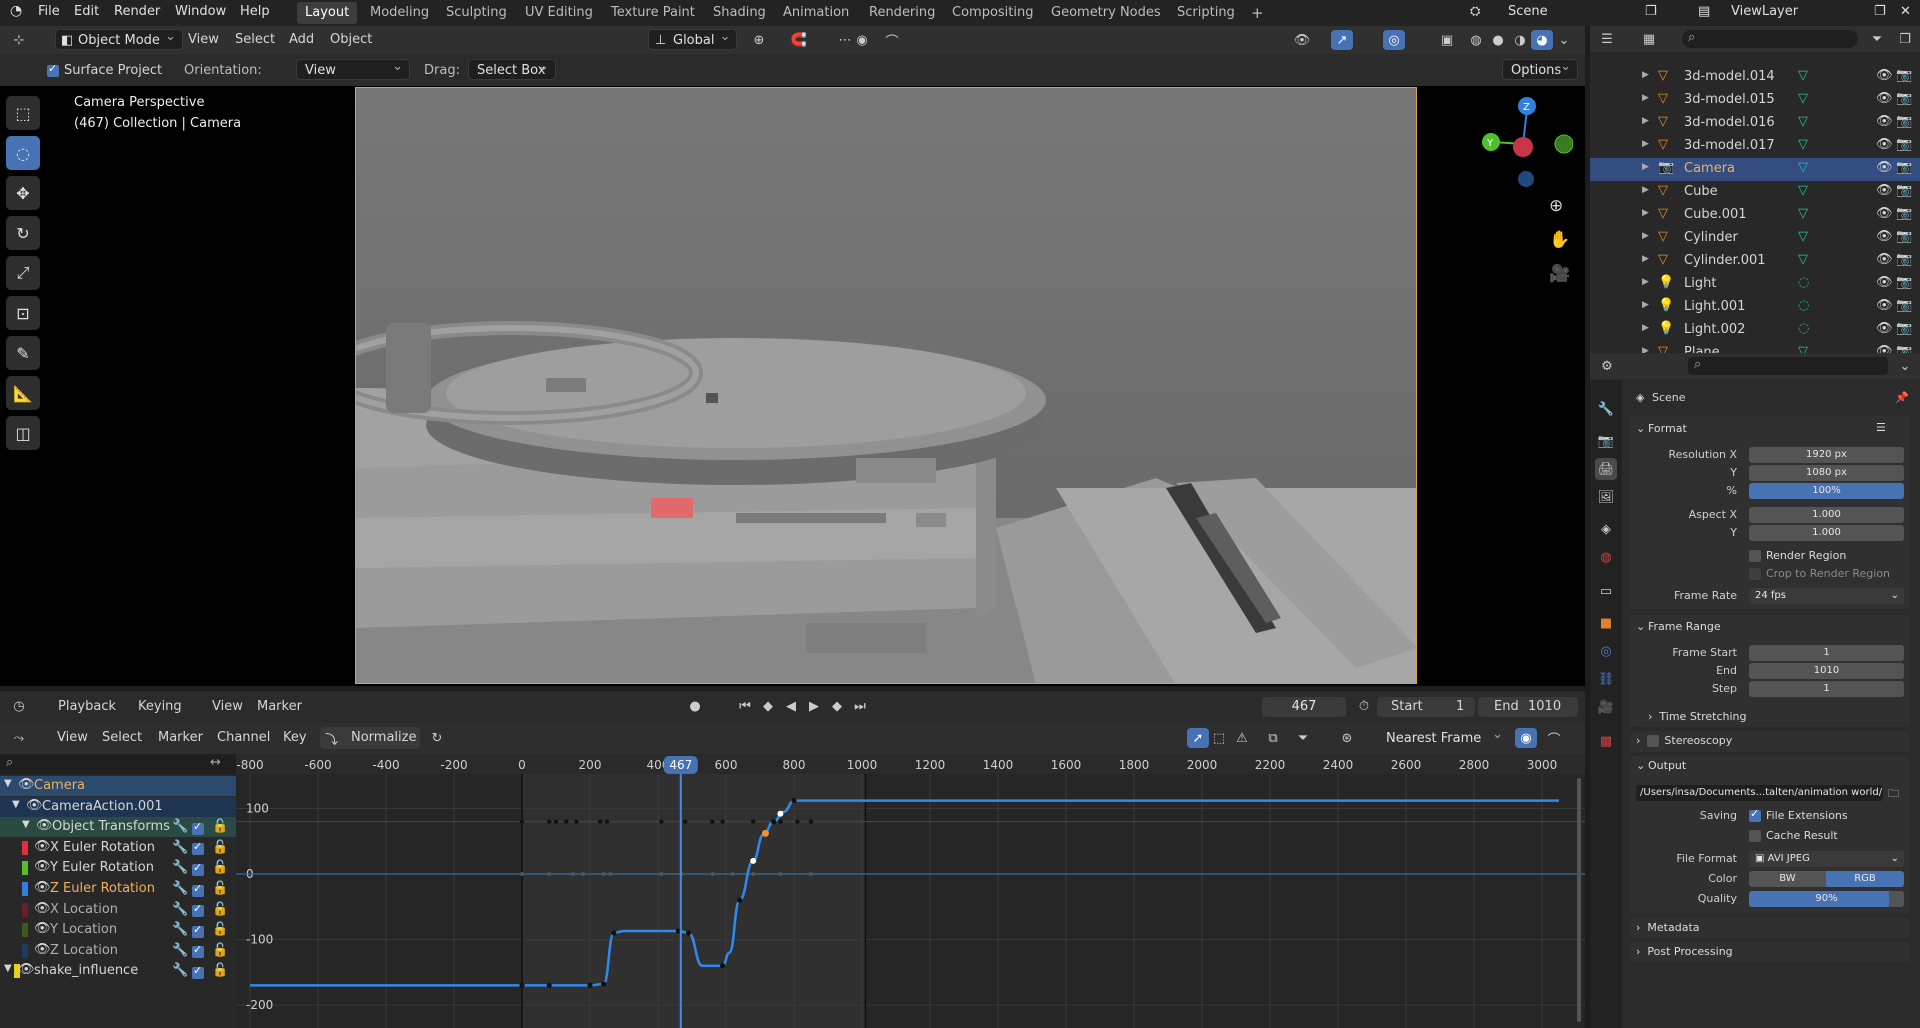 This screenshot has width=1920, height=1028. I want to click on render-region-checkbox: Render Region, so click(1797, 555).